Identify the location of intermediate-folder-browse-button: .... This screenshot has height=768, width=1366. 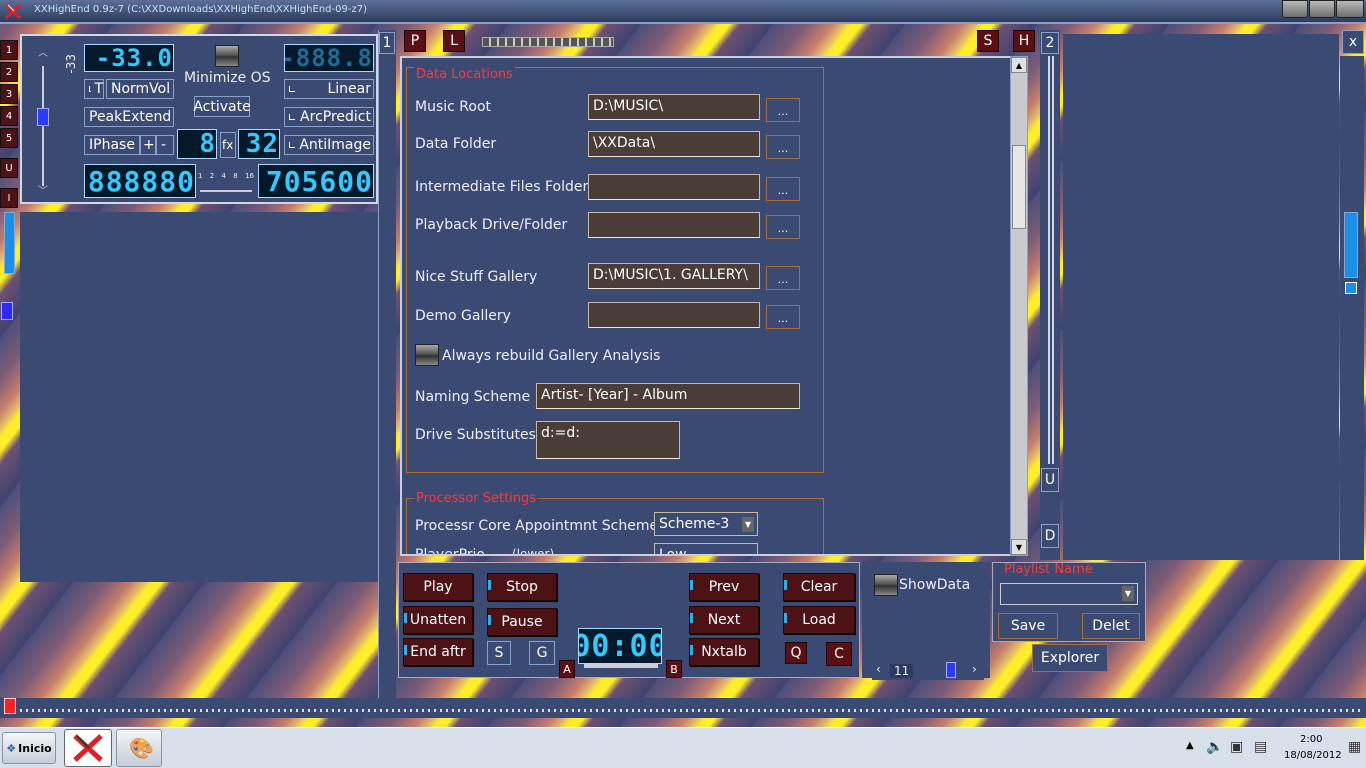
(783, 189).